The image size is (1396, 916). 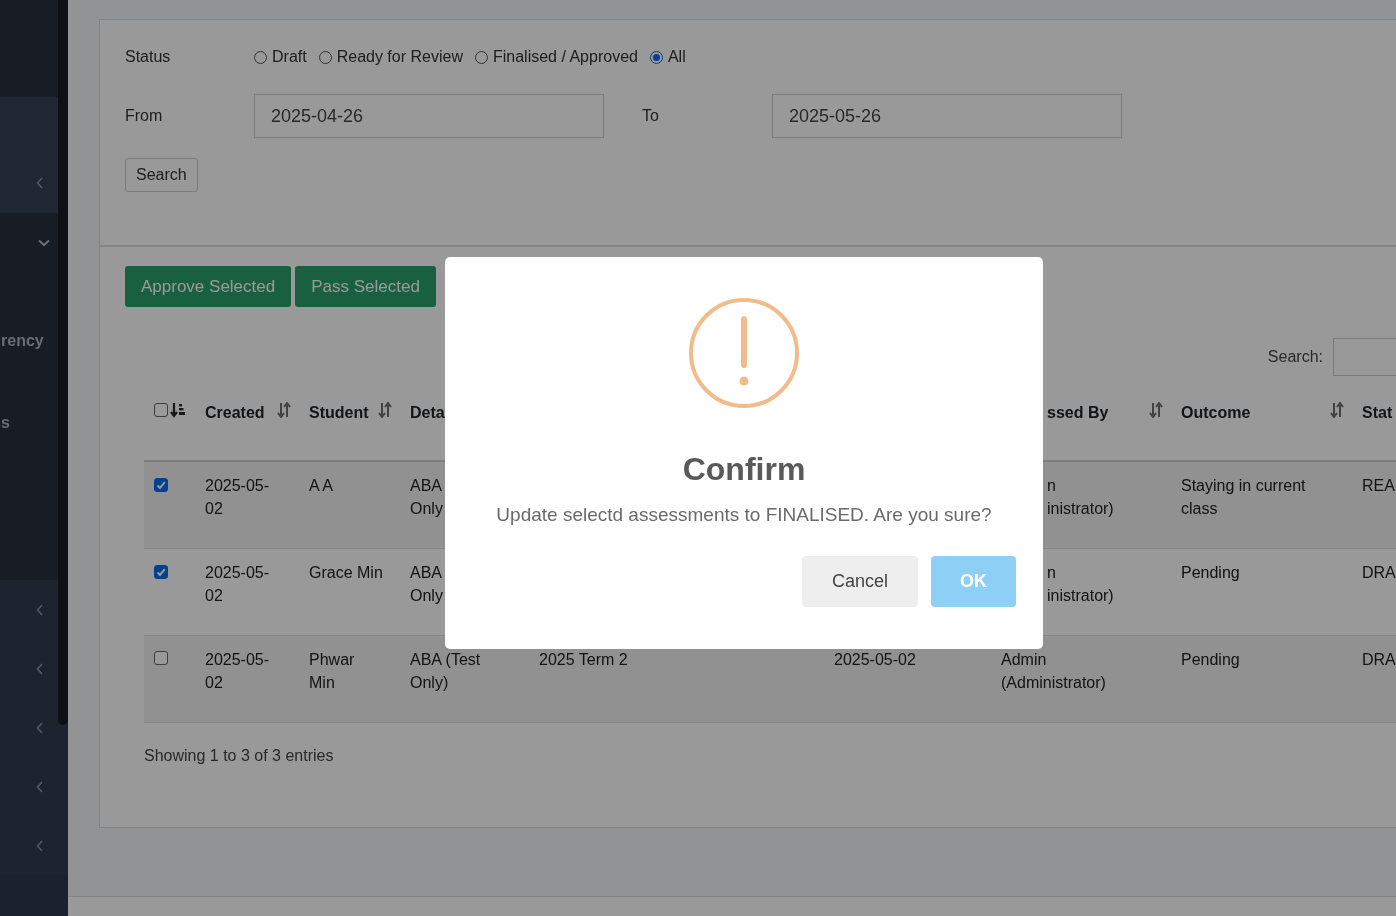 I want to click on column-header: Student, so click(x=339, y=413).